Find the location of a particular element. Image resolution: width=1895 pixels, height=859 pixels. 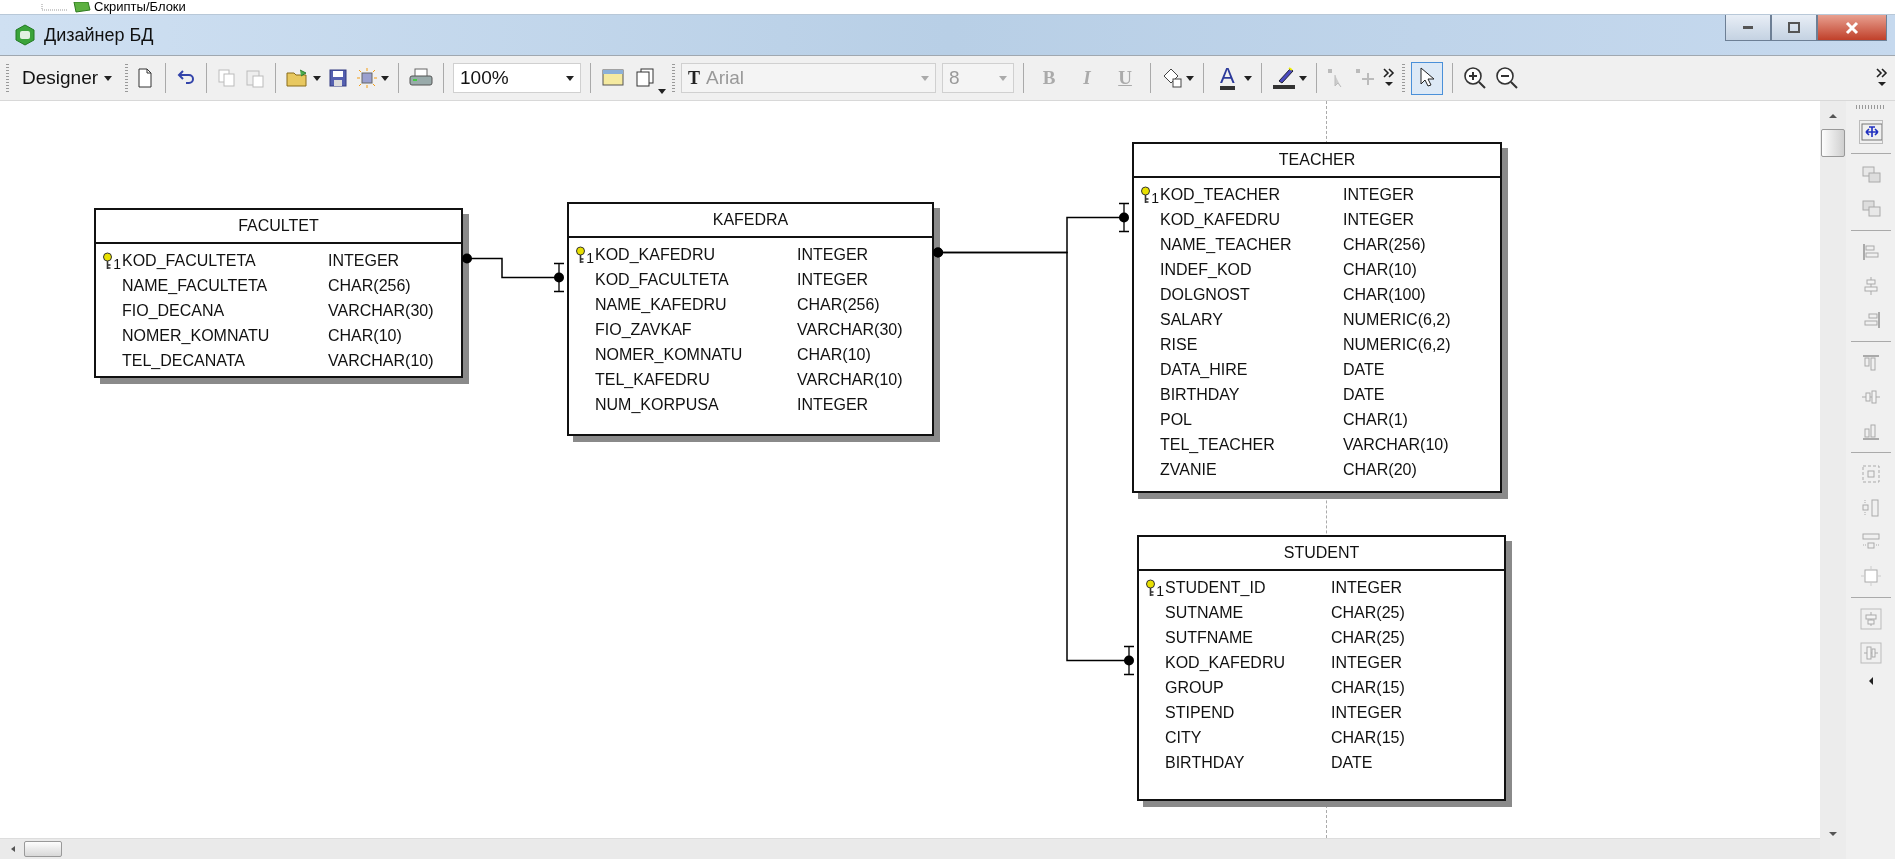

column-name: NUM_KORPUSA is located at coordinates (657, 404).